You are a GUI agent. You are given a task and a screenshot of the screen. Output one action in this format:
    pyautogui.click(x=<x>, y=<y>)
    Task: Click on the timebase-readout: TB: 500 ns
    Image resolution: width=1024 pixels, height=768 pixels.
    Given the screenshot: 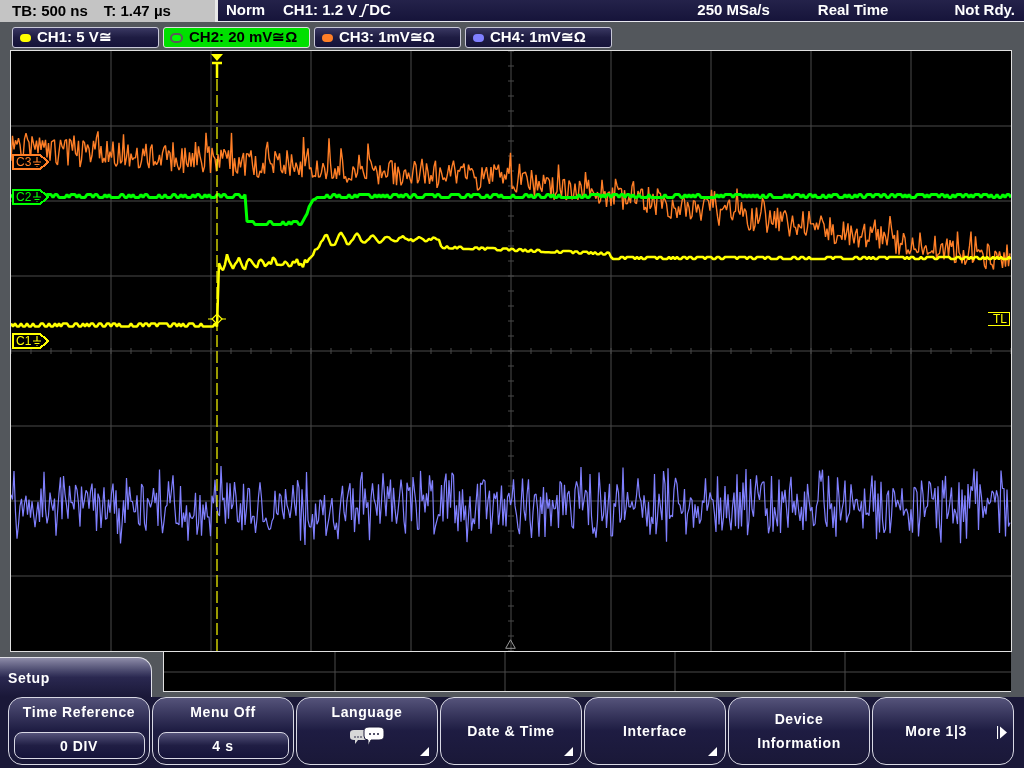 What is the action you would take?
    pyautogui.click(x=50, y=10)
    